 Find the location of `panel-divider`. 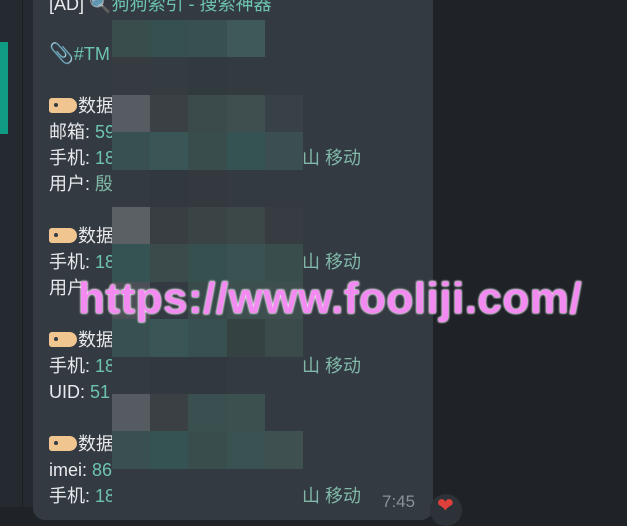

panel-divider is located at coordinates (22, 253).